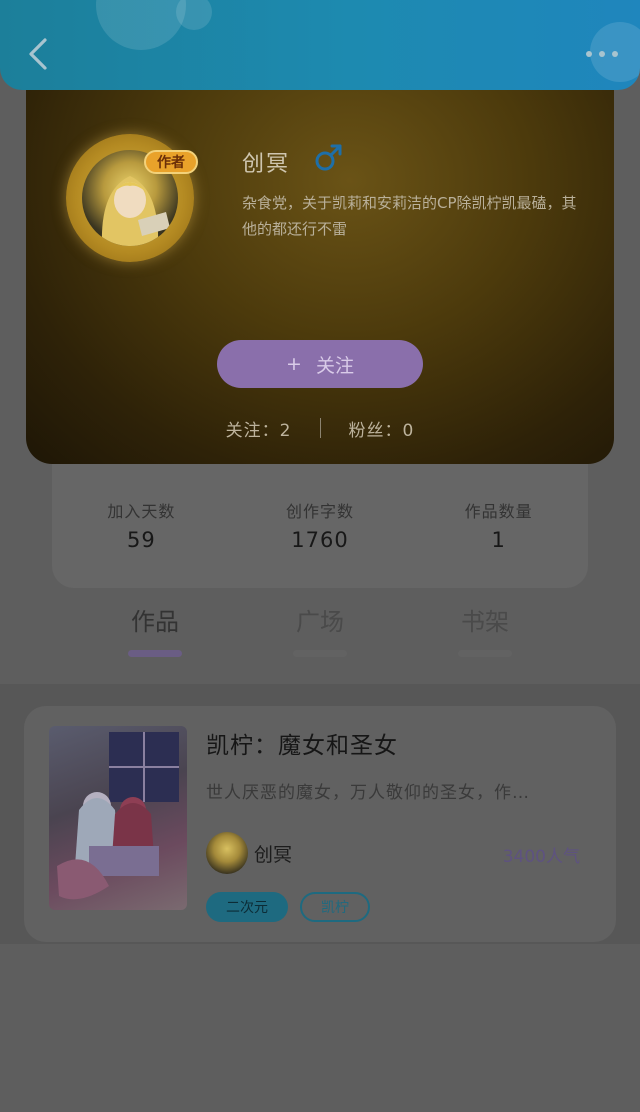 The width and height of the screenshot is (640, 1112). Describe the element at coordinates (132, 198) in the screenshot. I see `avatar: 作者` at that location.